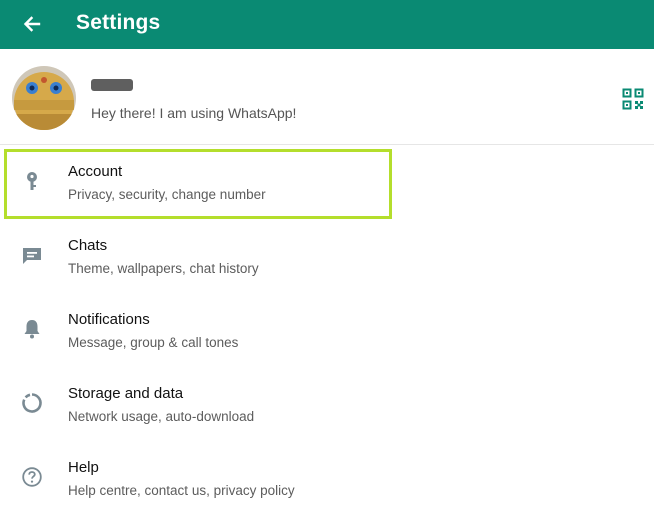 The height and width of the screenshot is (521, 654). Describe the element at coordinates (32, 181) in the screenshot. I see `key-icon` at that location.